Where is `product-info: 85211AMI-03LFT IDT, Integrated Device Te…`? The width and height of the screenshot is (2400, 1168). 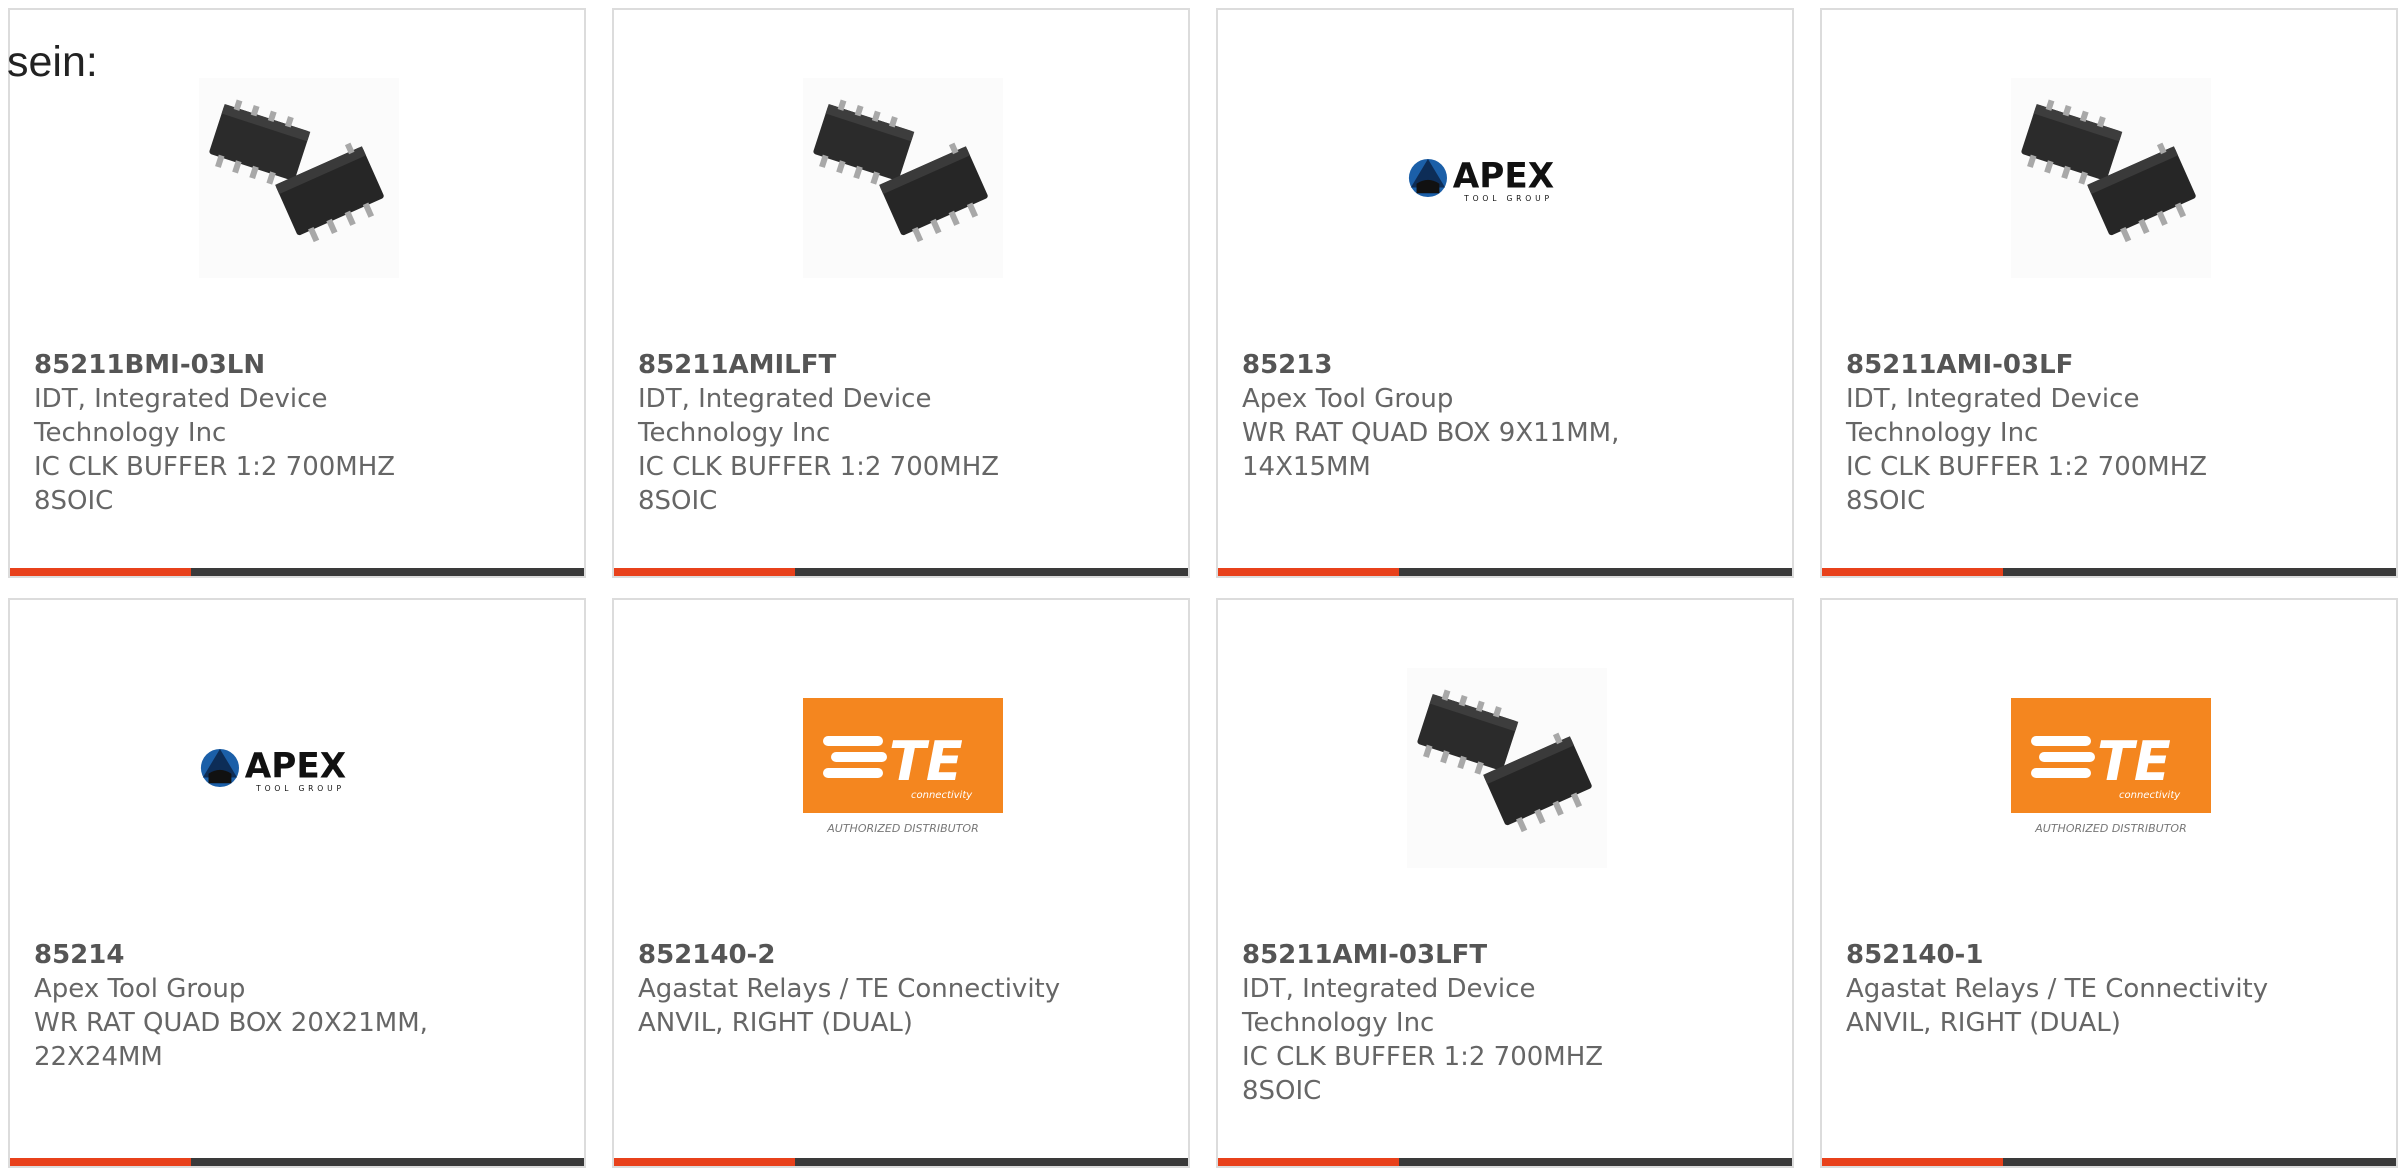 product-info: 85211AMI-03LFT IDT, Integrated Device Te… is located at coordinates (1462, 1023).